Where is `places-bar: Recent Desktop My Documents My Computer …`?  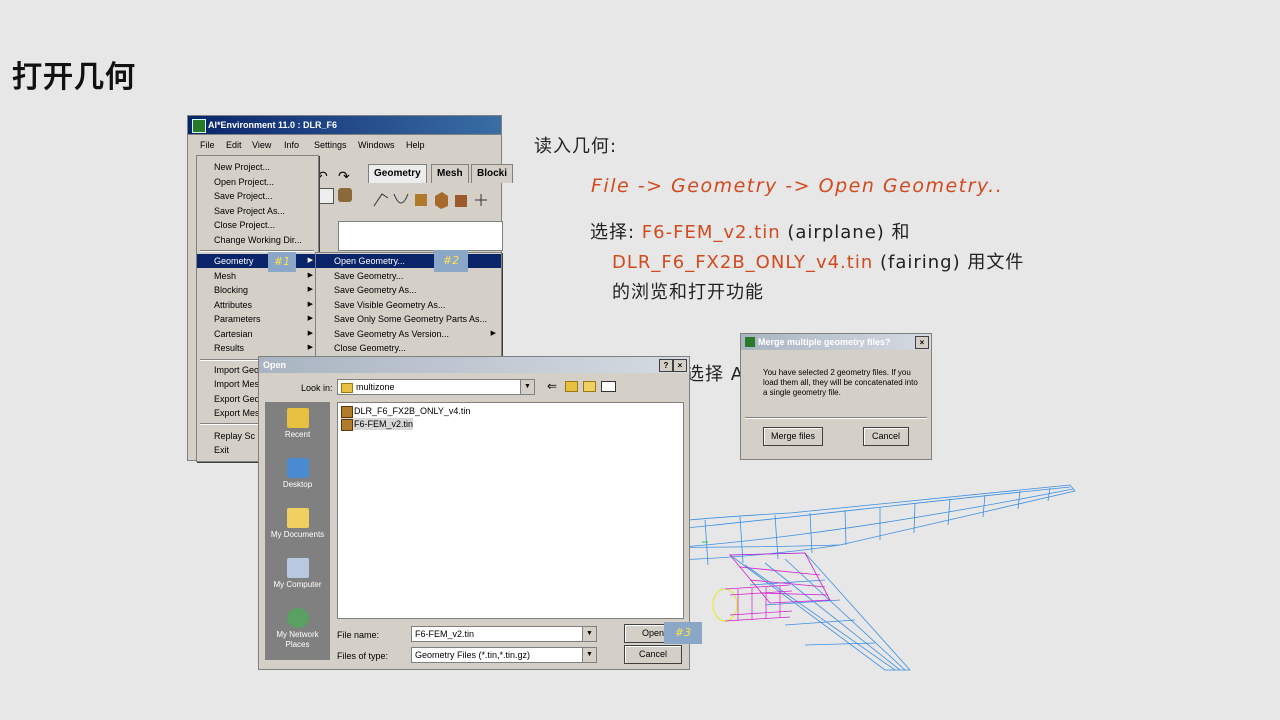
places-bar: Recent Desktop My Documents My Computer … is located at coordinates (297, 531).